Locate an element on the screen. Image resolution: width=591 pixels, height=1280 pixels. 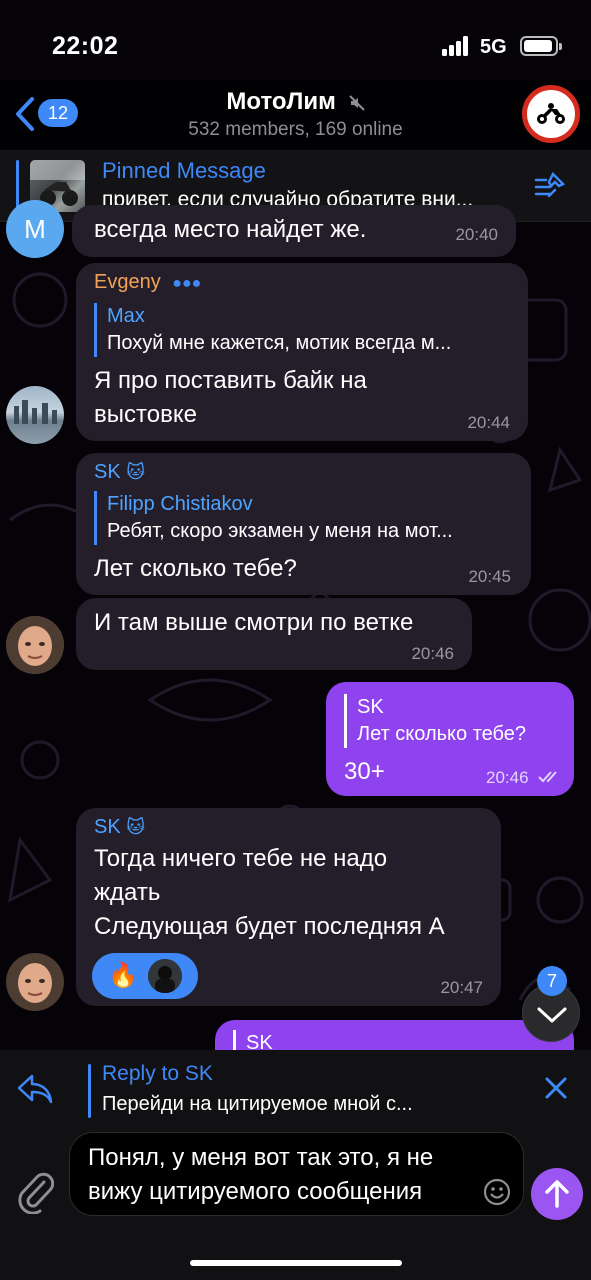
message-time: 20:47 is located at coordinates (461, 987).